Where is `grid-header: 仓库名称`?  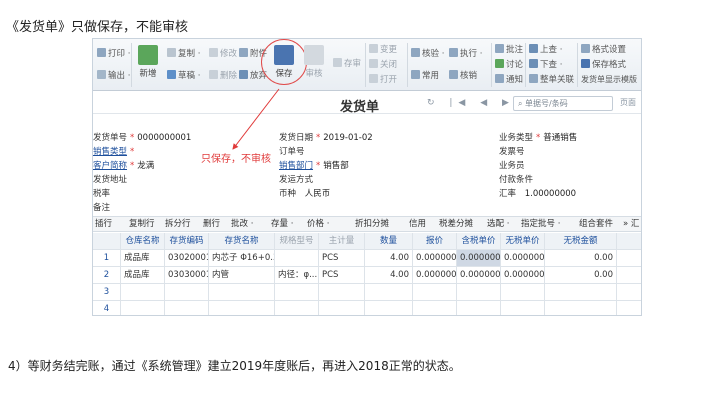 grid-header: 仓库名称 is located at coordinates (143, 241).